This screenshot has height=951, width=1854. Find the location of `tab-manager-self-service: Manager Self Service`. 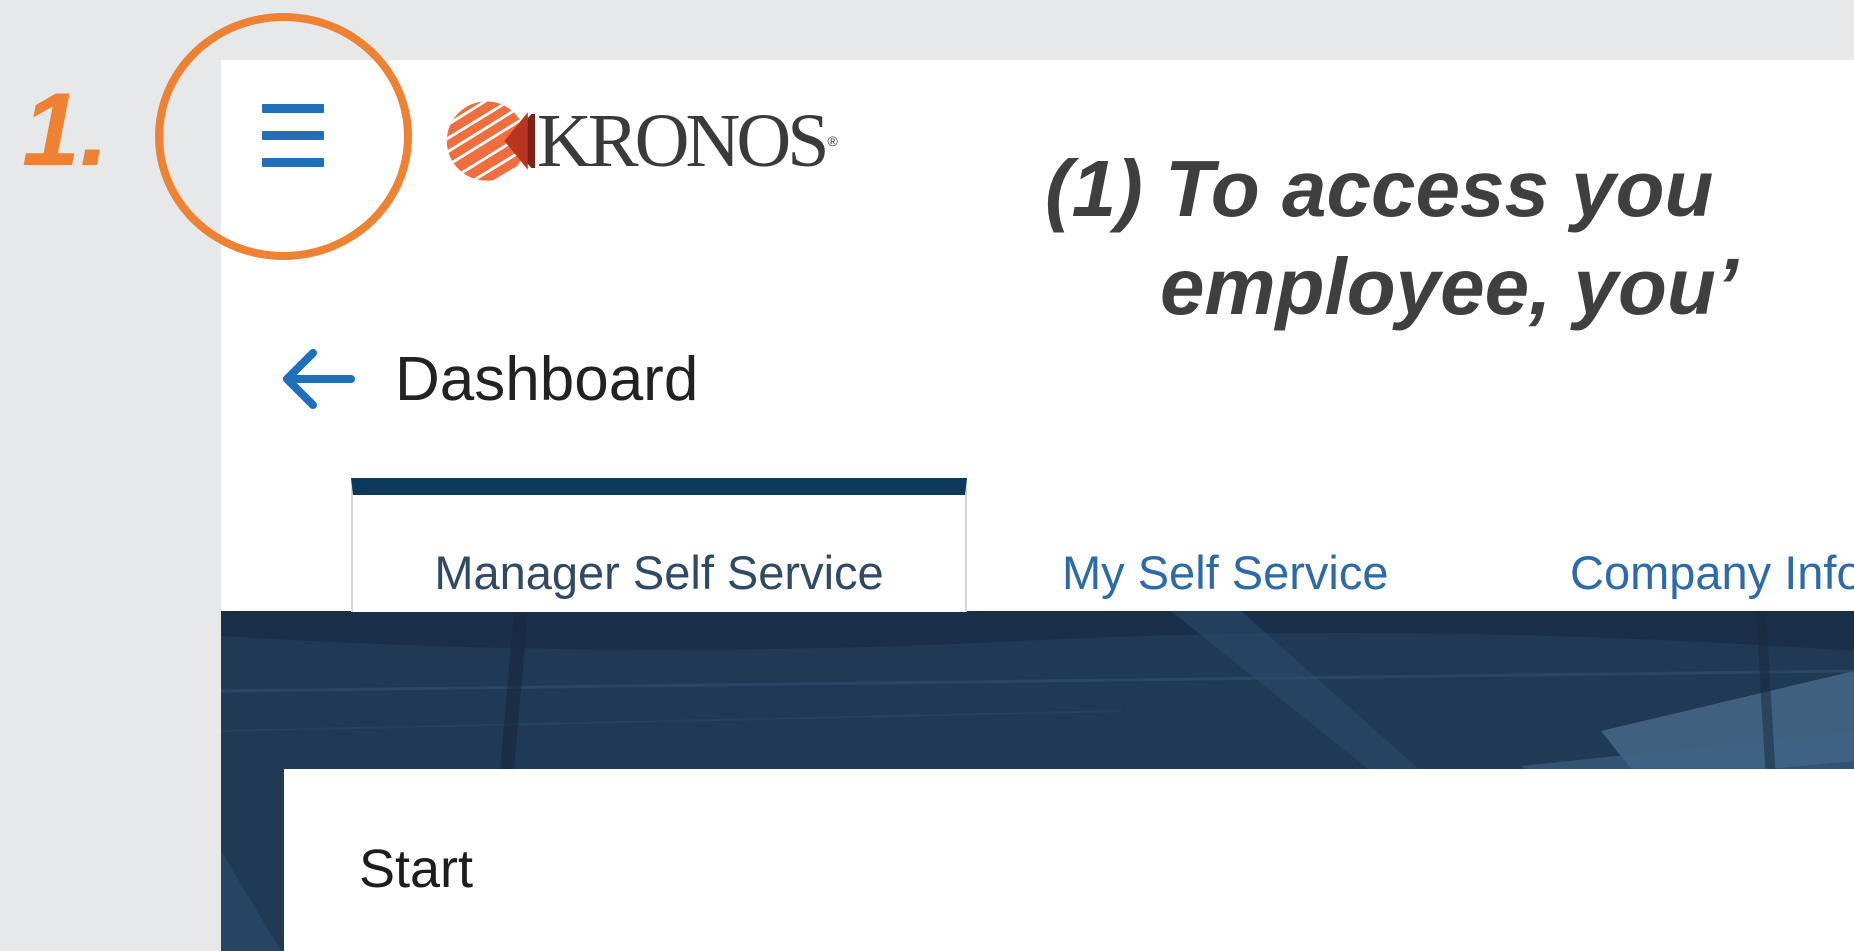

tab-manager-self-service: Manager Self Service is located at coordinates (659, 545).